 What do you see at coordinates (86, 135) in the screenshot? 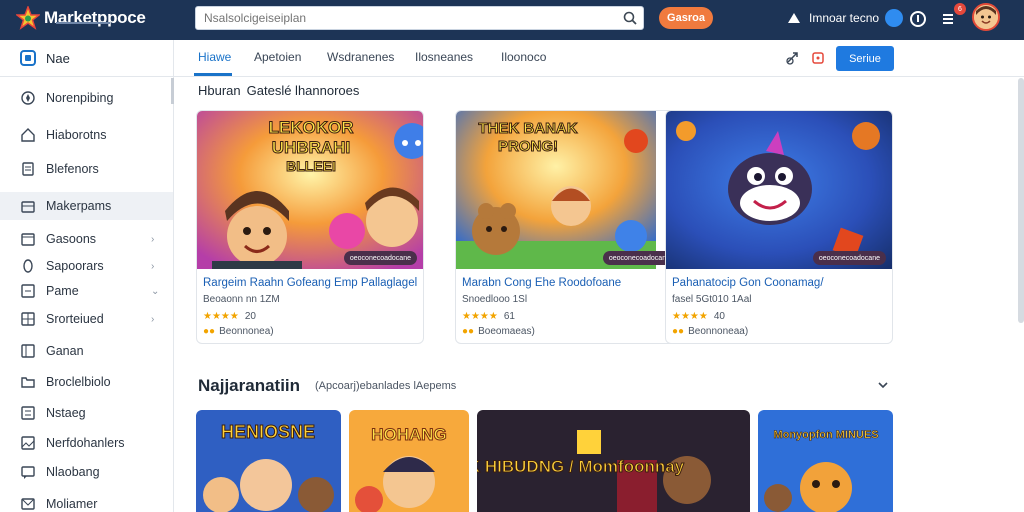
I see `sidebar-item-hiaborotns: Hiaborotns` at bounding box center [86, 135].